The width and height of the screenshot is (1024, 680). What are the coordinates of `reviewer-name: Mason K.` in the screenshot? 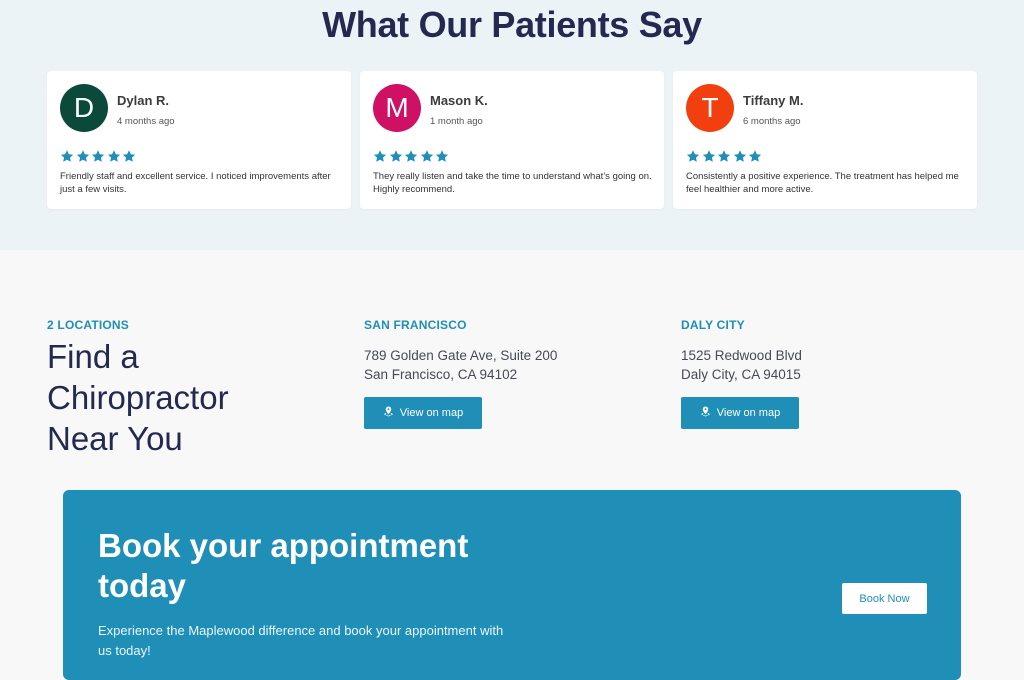 It's located at (459, 100).